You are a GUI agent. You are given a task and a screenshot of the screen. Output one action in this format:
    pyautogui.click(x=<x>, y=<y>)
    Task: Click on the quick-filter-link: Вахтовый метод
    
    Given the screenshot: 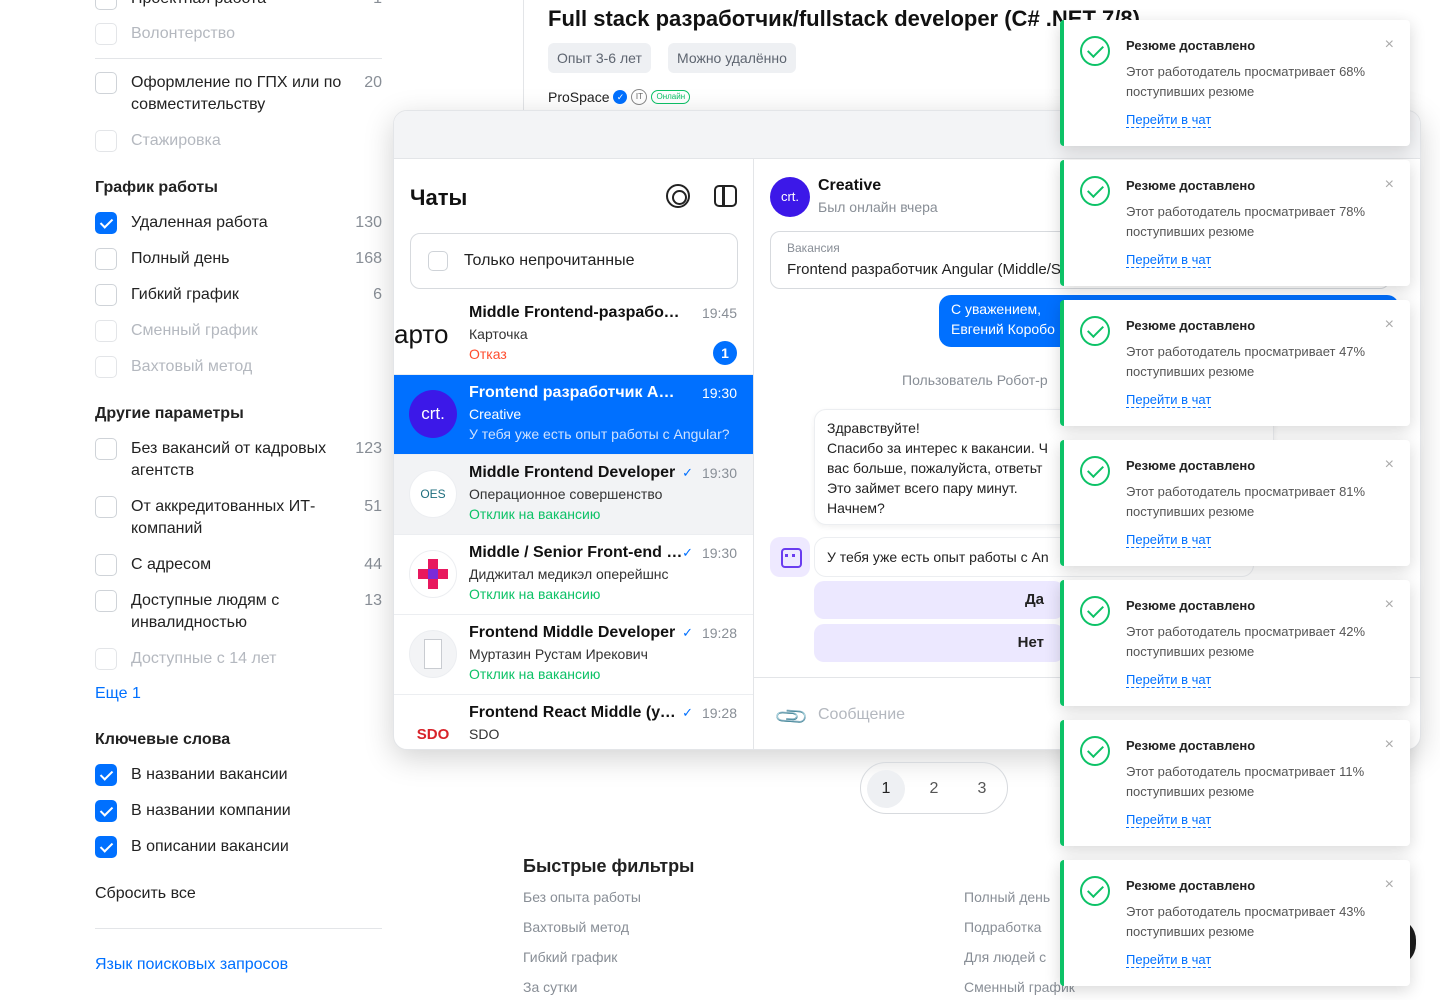 What is the action you would take?
    pyautogui.click(x=576, y=927)
    